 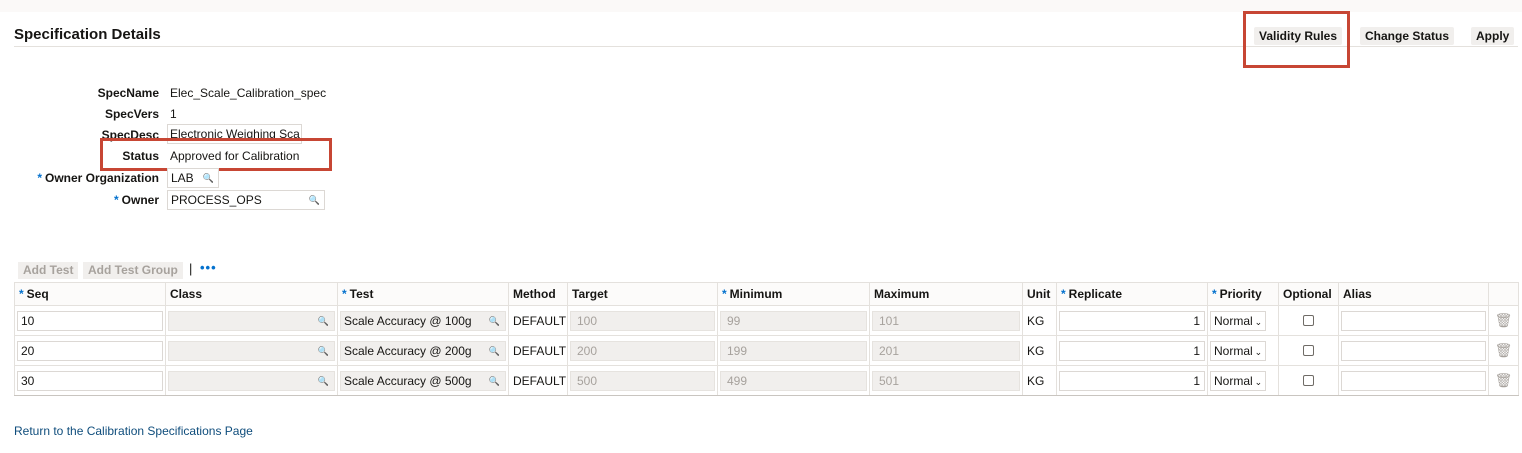 I want to click on maximum-field: 501, so click(x=946, y=380).